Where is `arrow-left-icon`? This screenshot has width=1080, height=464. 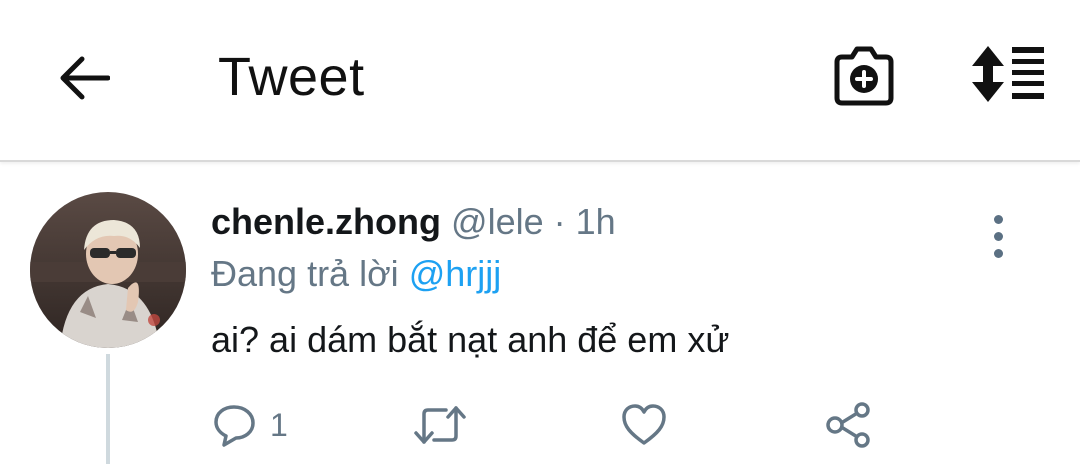 arrow-left-icon is located at coordinates (85, 78).